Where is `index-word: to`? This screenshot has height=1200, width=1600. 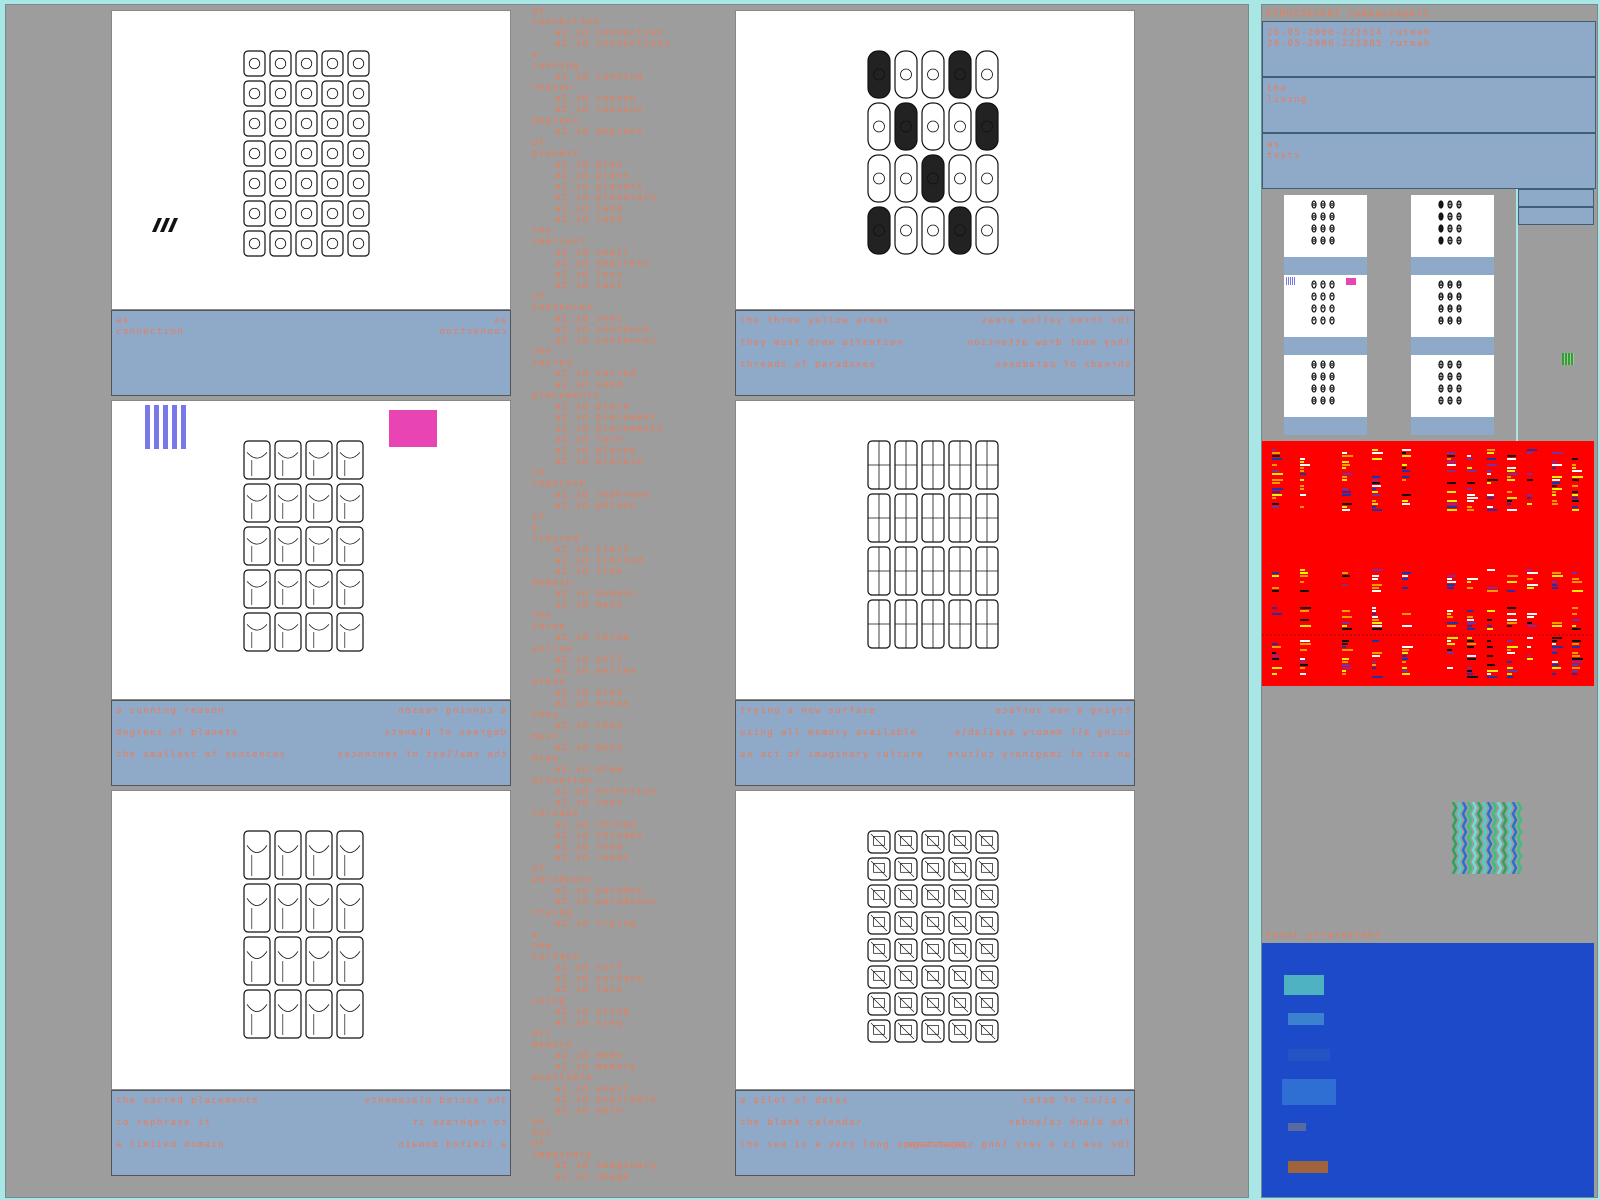 index-word: to is located at coordinates (627, 473).